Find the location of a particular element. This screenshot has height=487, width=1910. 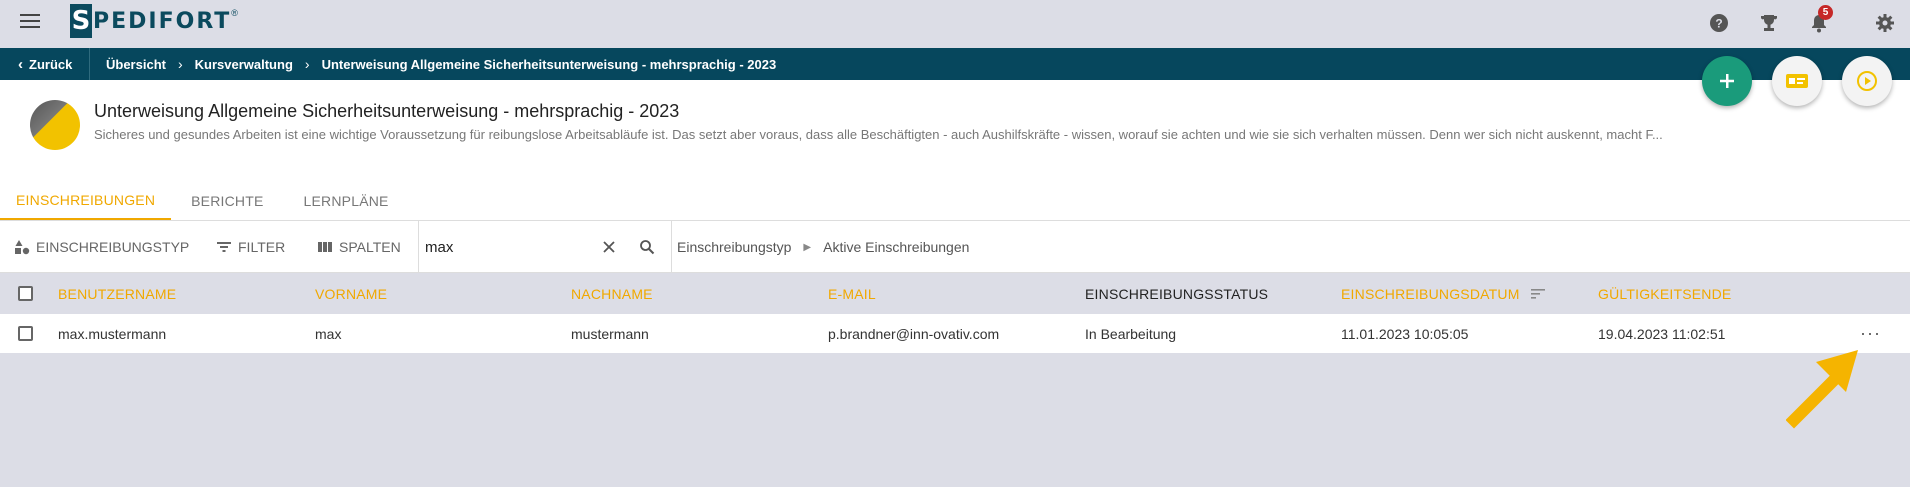

columns-button: SPALTEN is located at coordinates (359, 247).